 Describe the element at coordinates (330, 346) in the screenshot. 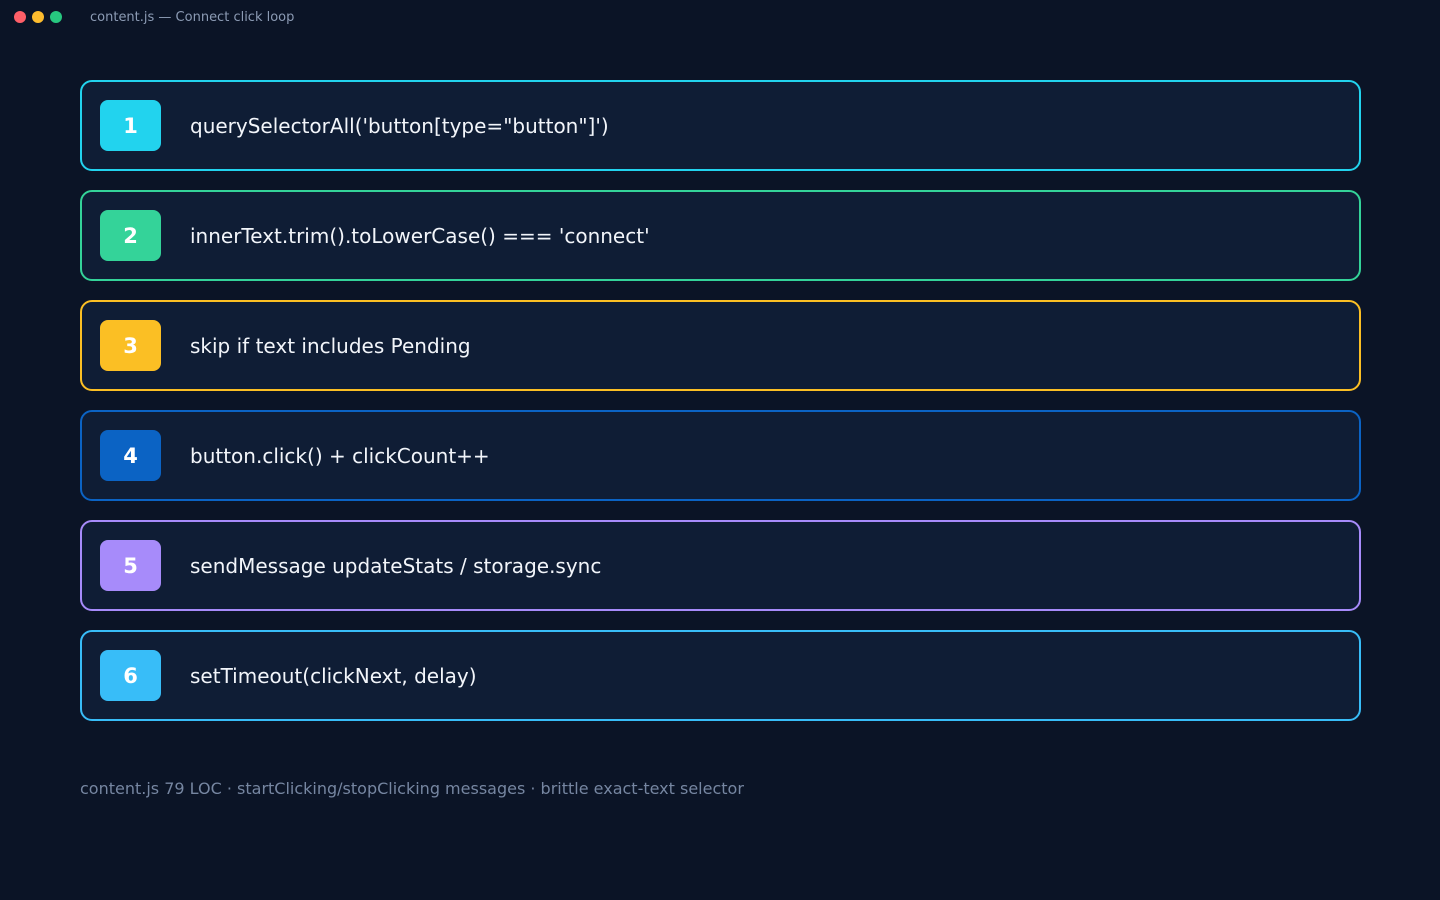

I see `step-label: skip if text includes Pending` at that location.